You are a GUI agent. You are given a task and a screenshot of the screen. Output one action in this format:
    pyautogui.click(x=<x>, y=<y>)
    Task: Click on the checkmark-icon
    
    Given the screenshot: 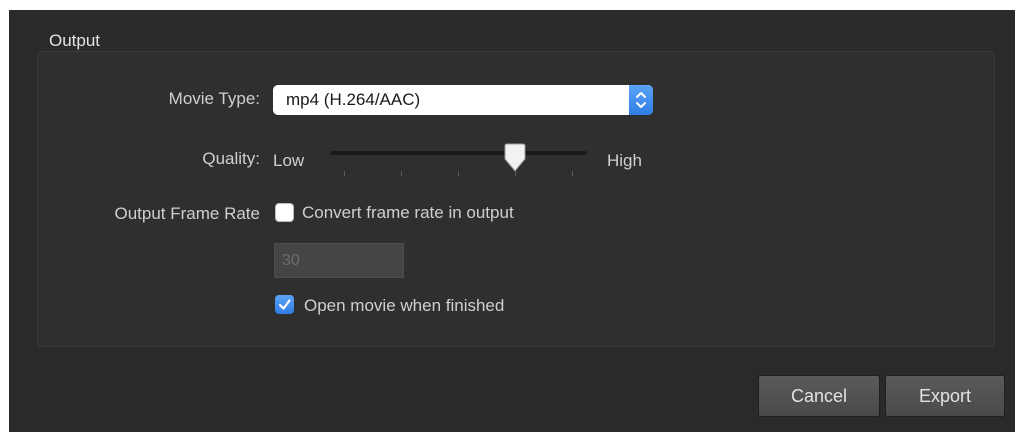 What is the action you would take?
    pyautogui.click(x=284, y=304)
    